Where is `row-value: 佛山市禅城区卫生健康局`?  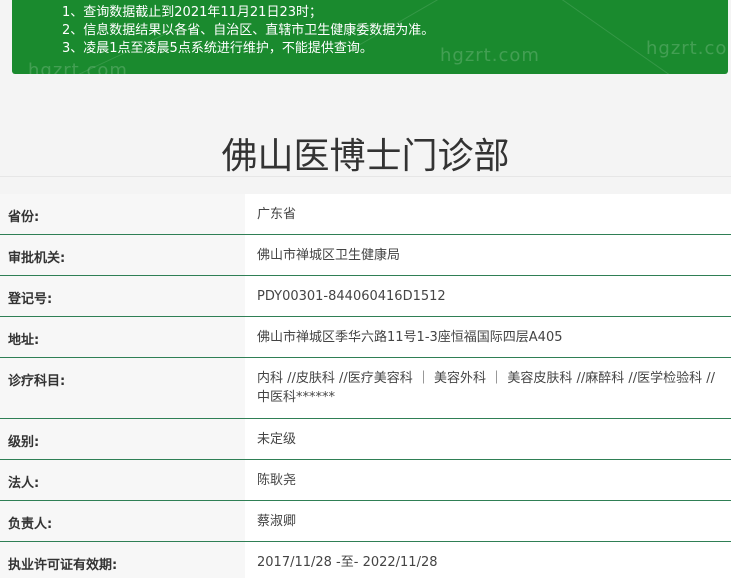
row-value: 佛山市禅城区卫生健康局 is located at coordinates (488, 255).